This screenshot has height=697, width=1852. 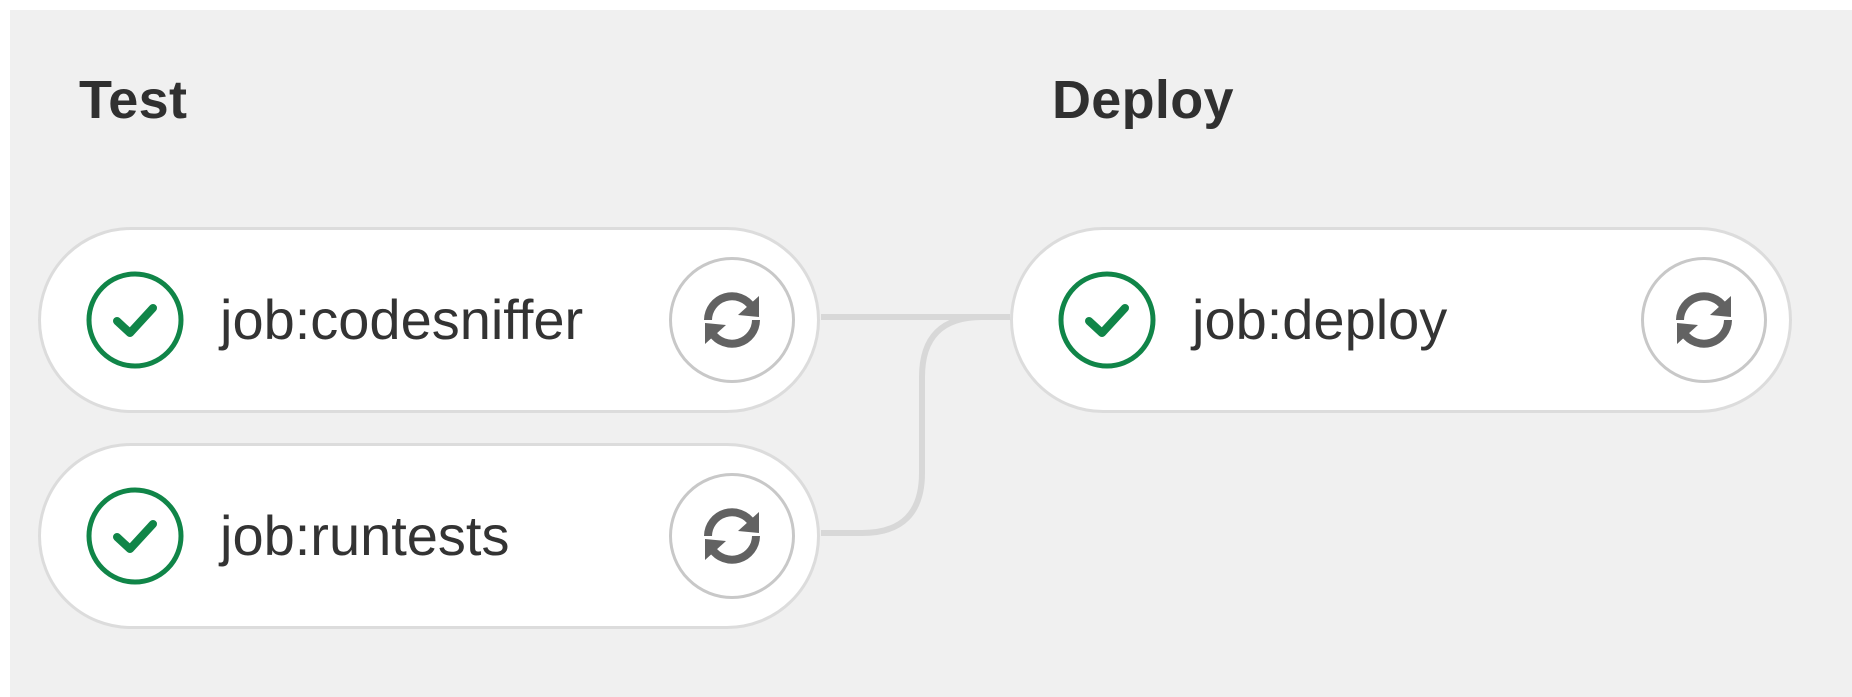 What do you see at coordinates (401, 320) in the screenshot?
I see `job-name: job:codesniffer` at bounding box center [401, 320].